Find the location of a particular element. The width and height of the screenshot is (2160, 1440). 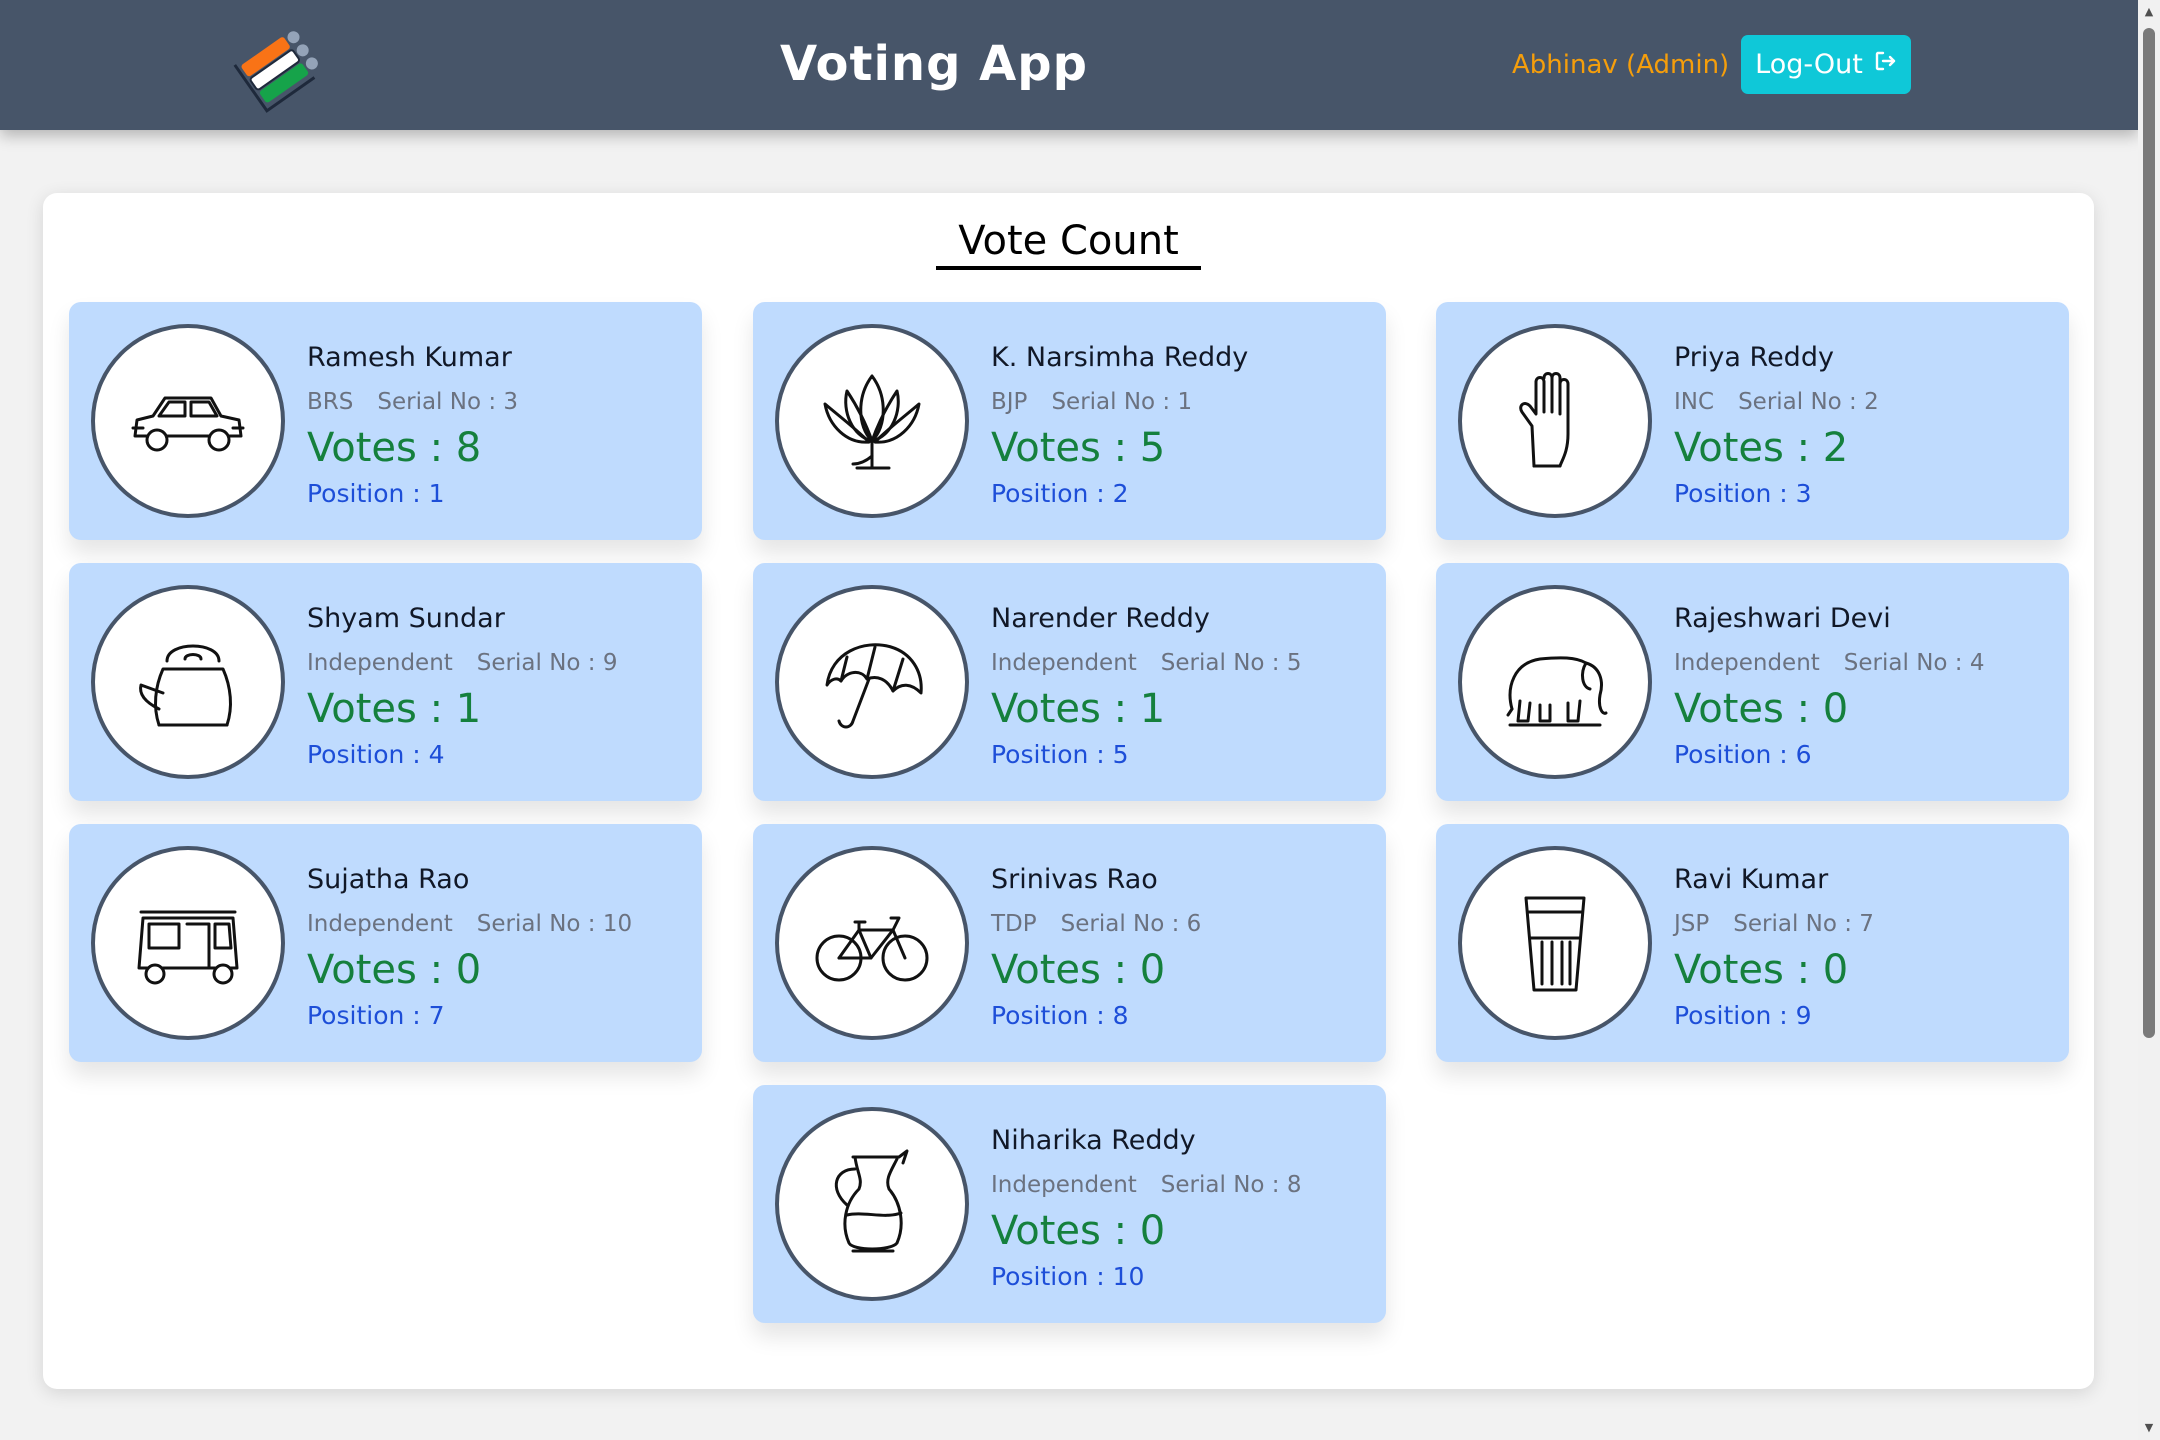

party-label: INC is located at coordinates (1694, 402).